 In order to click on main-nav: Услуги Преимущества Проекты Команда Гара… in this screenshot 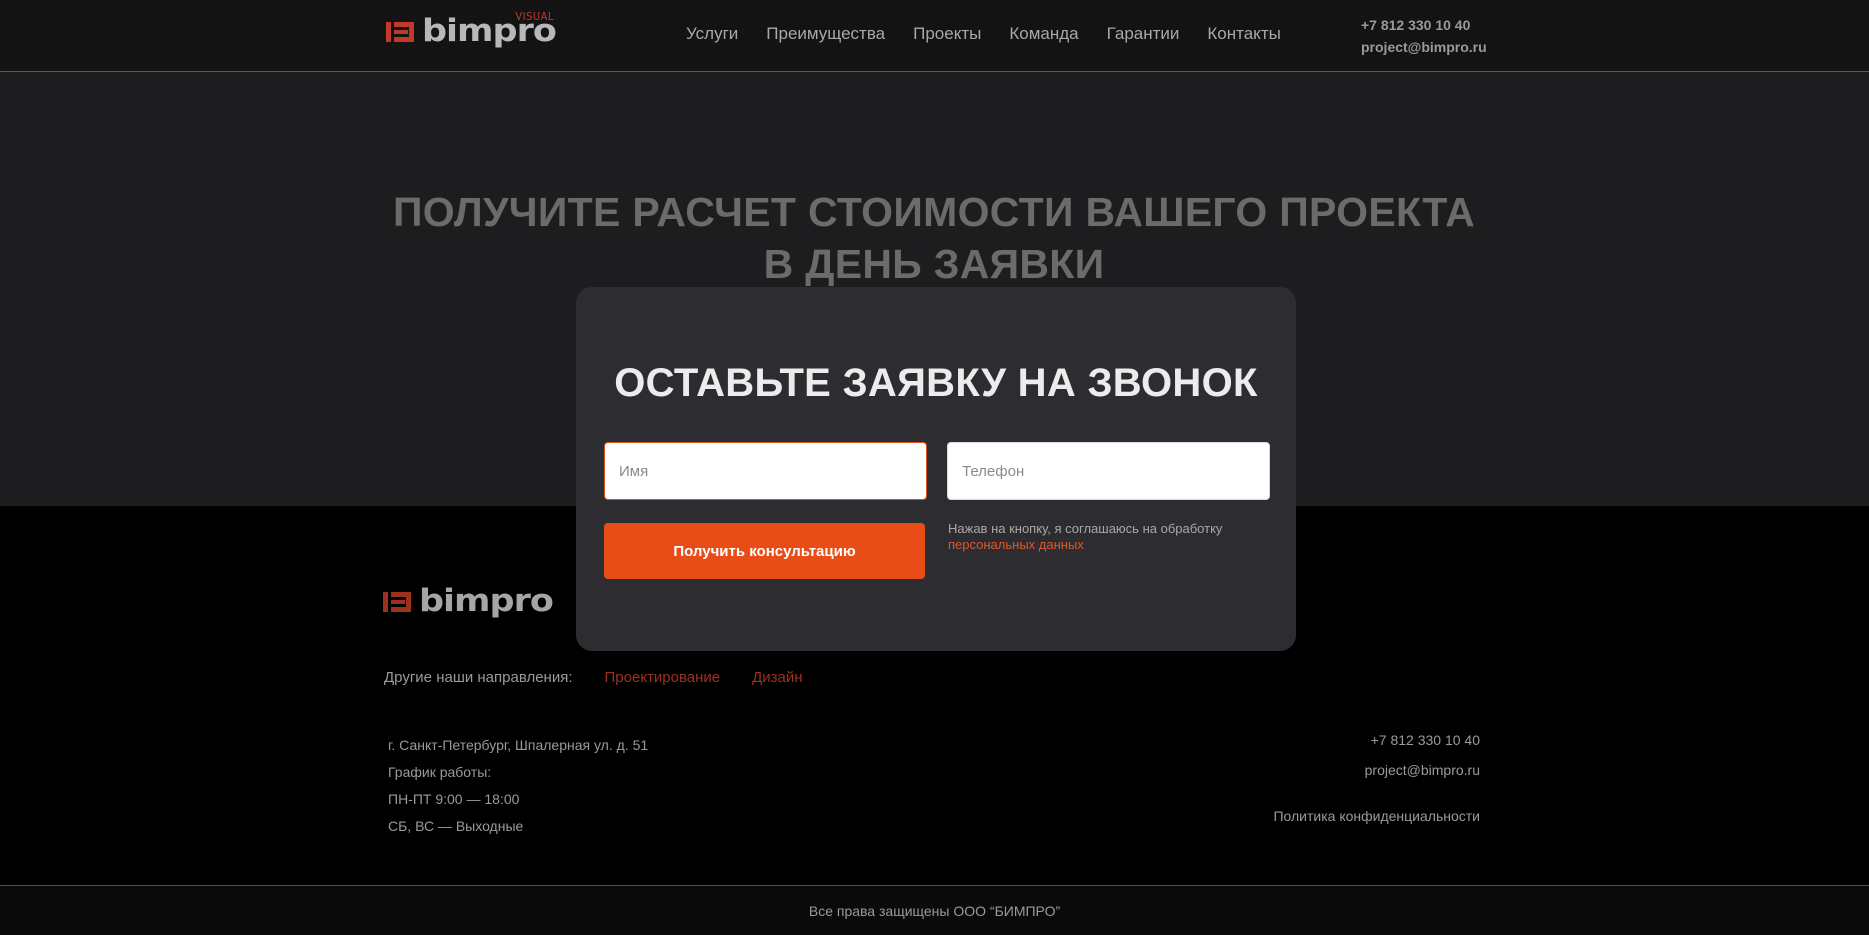, I will do `click(983, 34)`.